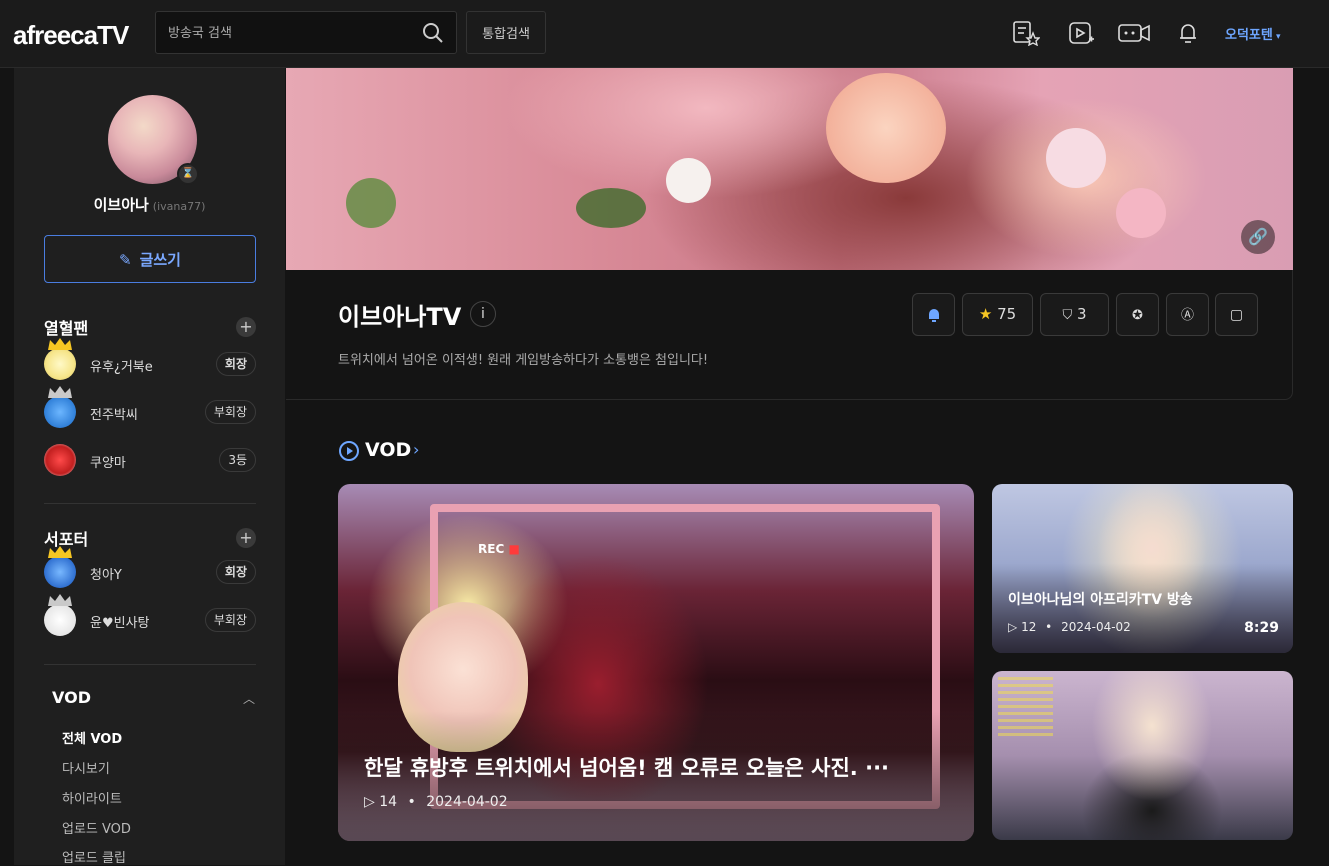 The image size is (1329, 866). Describe the element at coordinates (523, 360) in the screenshot. I see `channel-description: 트위치에서 넘어온 이적생! 원래 게임방송하다가 소통뱅은 첨입니다!` at that location.